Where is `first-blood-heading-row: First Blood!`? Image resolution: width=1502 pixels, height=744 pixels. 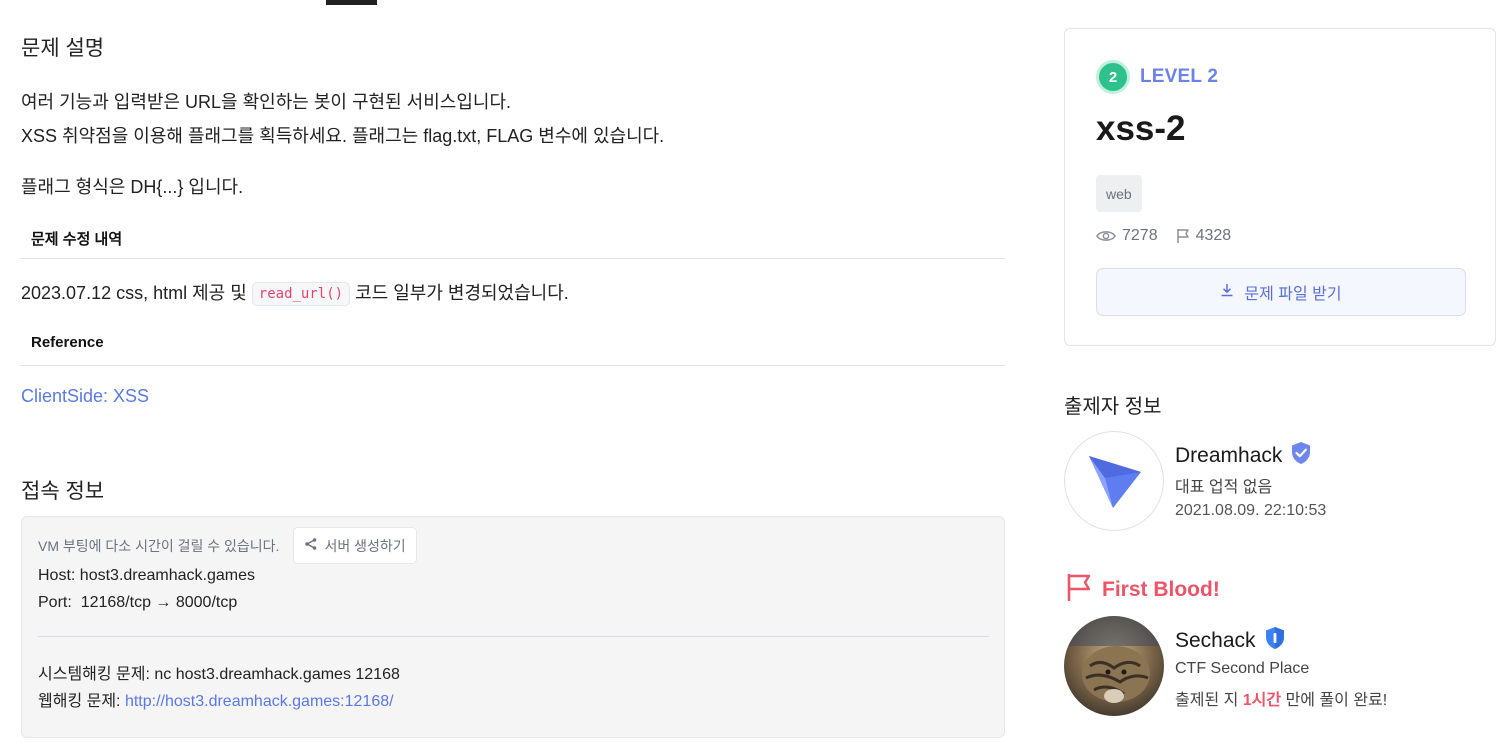 first-blood-heading-row: First Blood! is located at coordinates (1143, 590).